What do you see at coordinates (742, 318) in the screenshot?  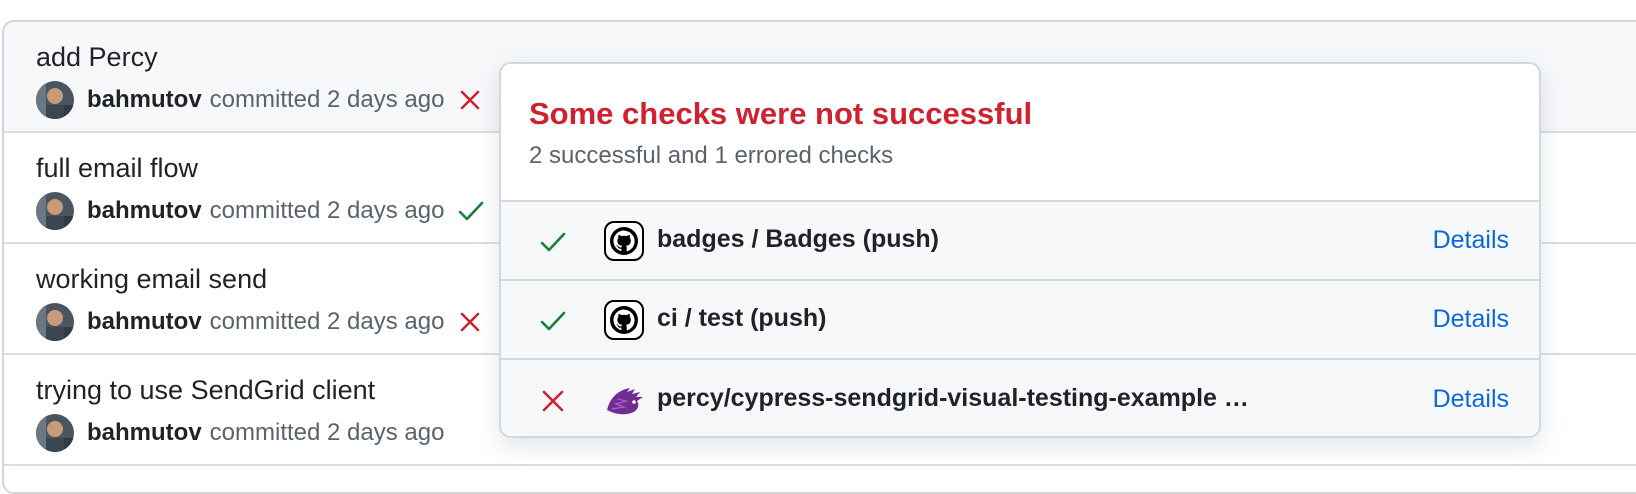 I see `check-name: ci / test (push)` at bounding box center [742, 318].